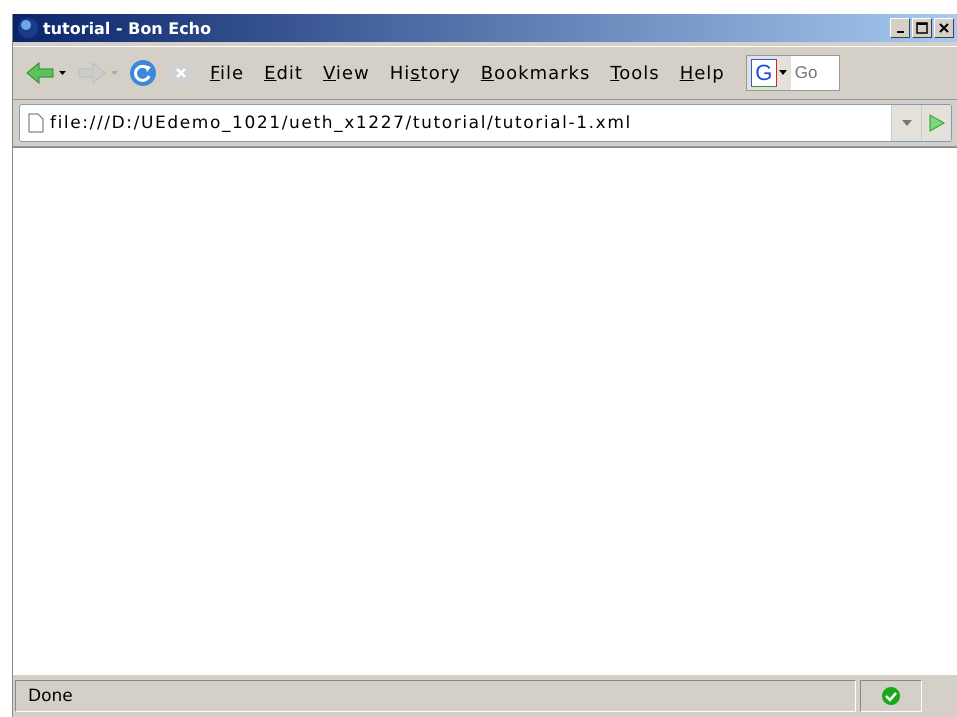 This screenshot has width=957, height=717. I want to click on menu-item: History, so click(425, 73).